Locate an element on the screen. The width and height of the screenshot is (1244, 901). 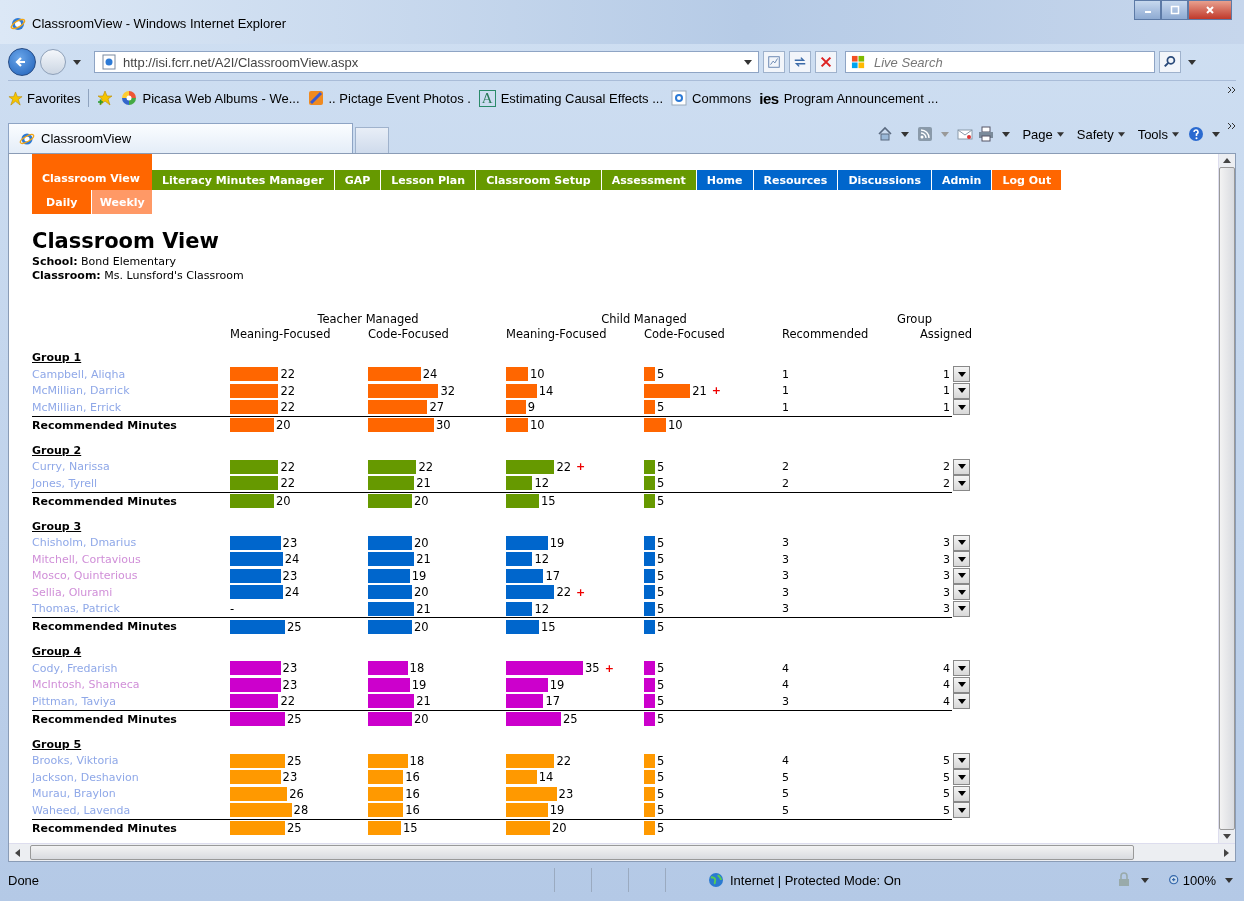
favorite-link: Commons is located at coordinates (711, 98).